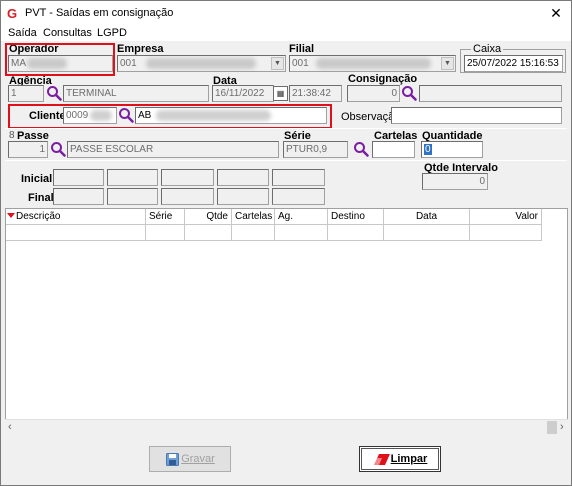 Image resolution: width=572 pixels, height=486 pixels. What do you see at coordinates (490, 93) in the screenshot?
I see `consignacao-desc` at bounding box center [490, 93].